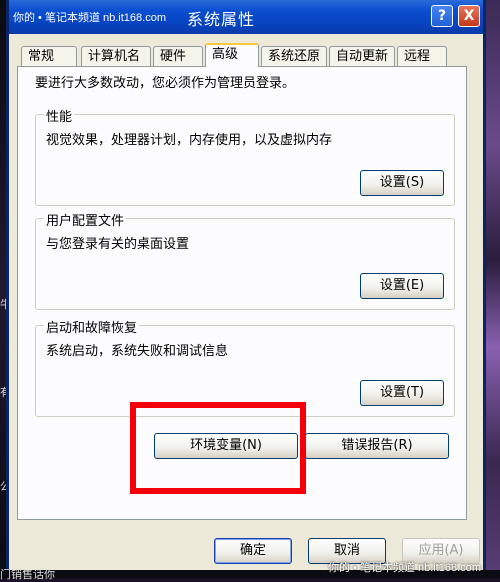 This screenshot has height=582, width=500. I want to click on admin-notice: 要进行大多数改动，您必须作为管理员登录。, so click(165, 83).